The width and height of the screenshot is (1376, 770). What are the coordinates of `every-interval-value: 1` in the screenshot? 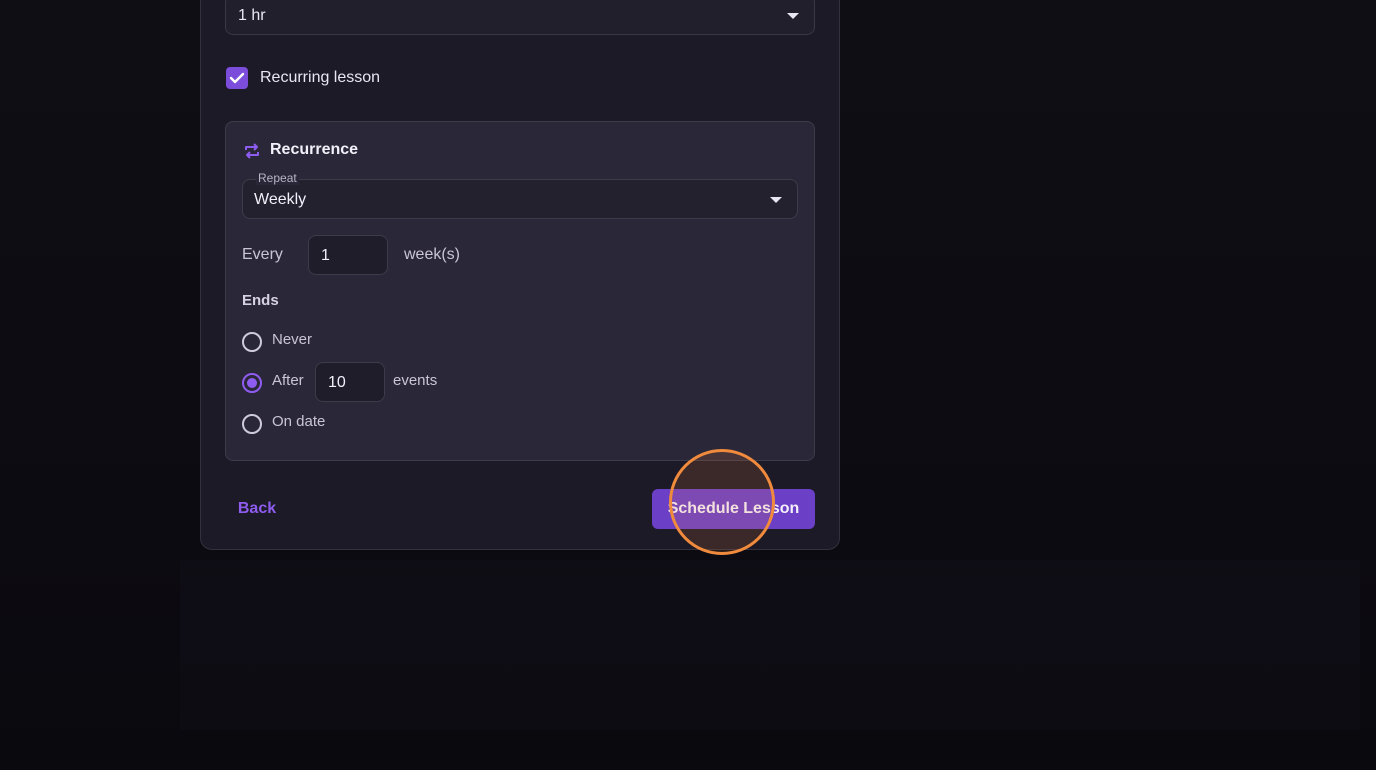 It's located at (325, 255).